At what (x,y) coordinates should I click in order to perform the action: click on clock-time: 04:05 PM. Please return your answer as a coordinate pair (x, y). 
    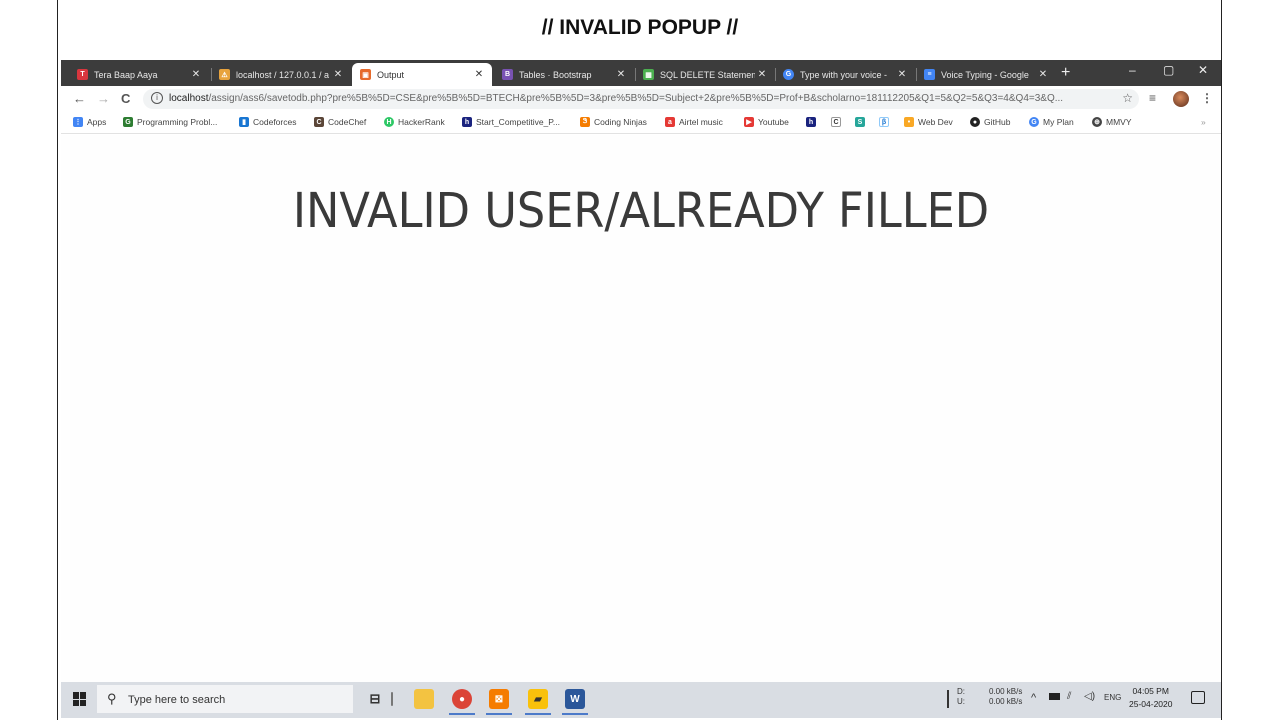
    Looking at the image, I should click on (1150, 691).